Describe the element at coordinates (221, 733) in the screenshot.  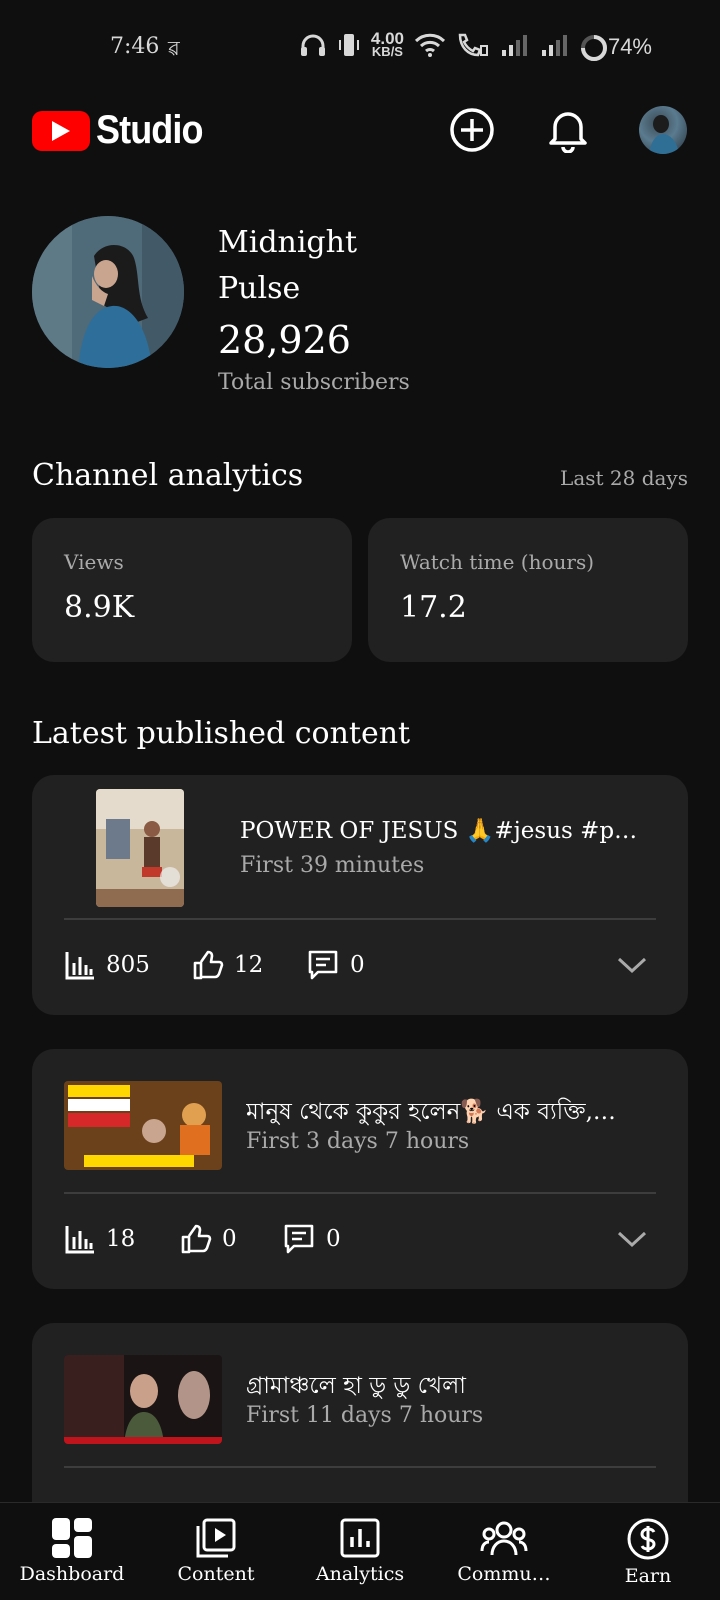
I see `latest-content-title: Latest published content` at that location.